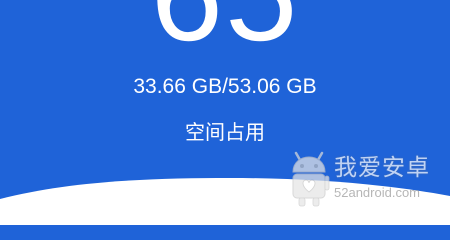 This screenshot has height=240, width=450. I want to click on android-robot-icon, so click(311, 179).